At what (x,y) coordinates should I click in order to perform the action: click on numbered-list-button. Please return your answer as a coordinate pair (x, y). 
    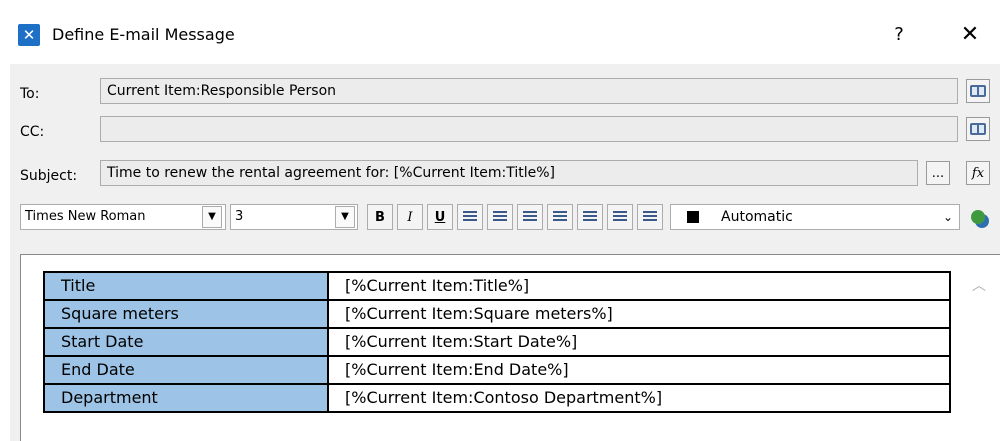
    Looking at the image, I should click on (560, 217).